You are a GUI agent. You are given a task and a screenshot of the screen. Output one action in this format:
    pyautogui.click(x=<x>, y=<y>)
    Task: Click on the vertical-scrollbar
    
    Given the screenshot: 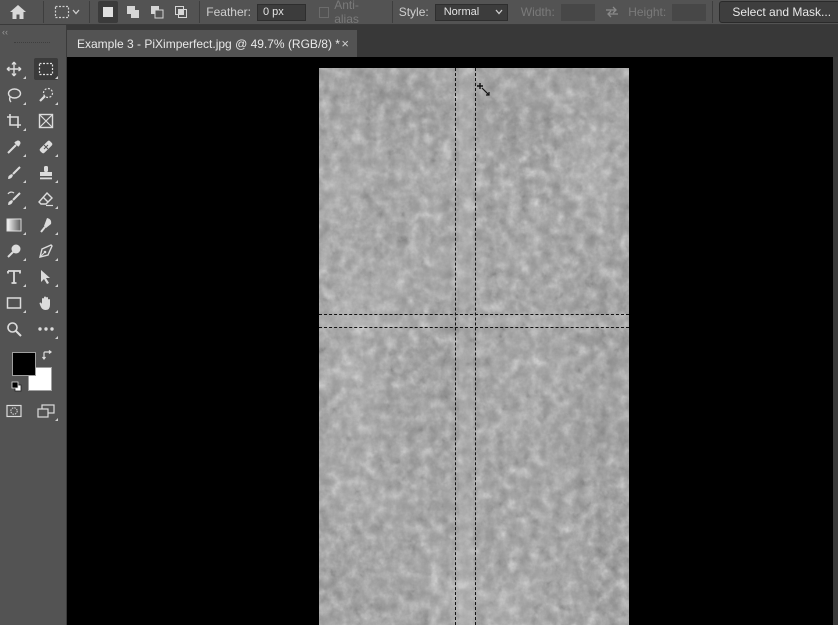 What is the action you would take?
    pyautogui.click(x=835, y=341)
    